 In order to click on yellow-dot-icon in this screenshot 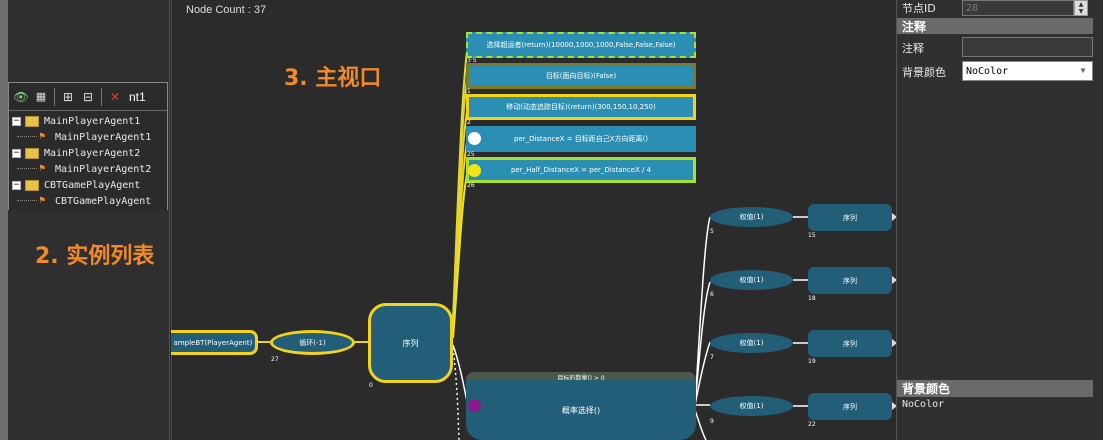, I will do `click(474, 170)`.